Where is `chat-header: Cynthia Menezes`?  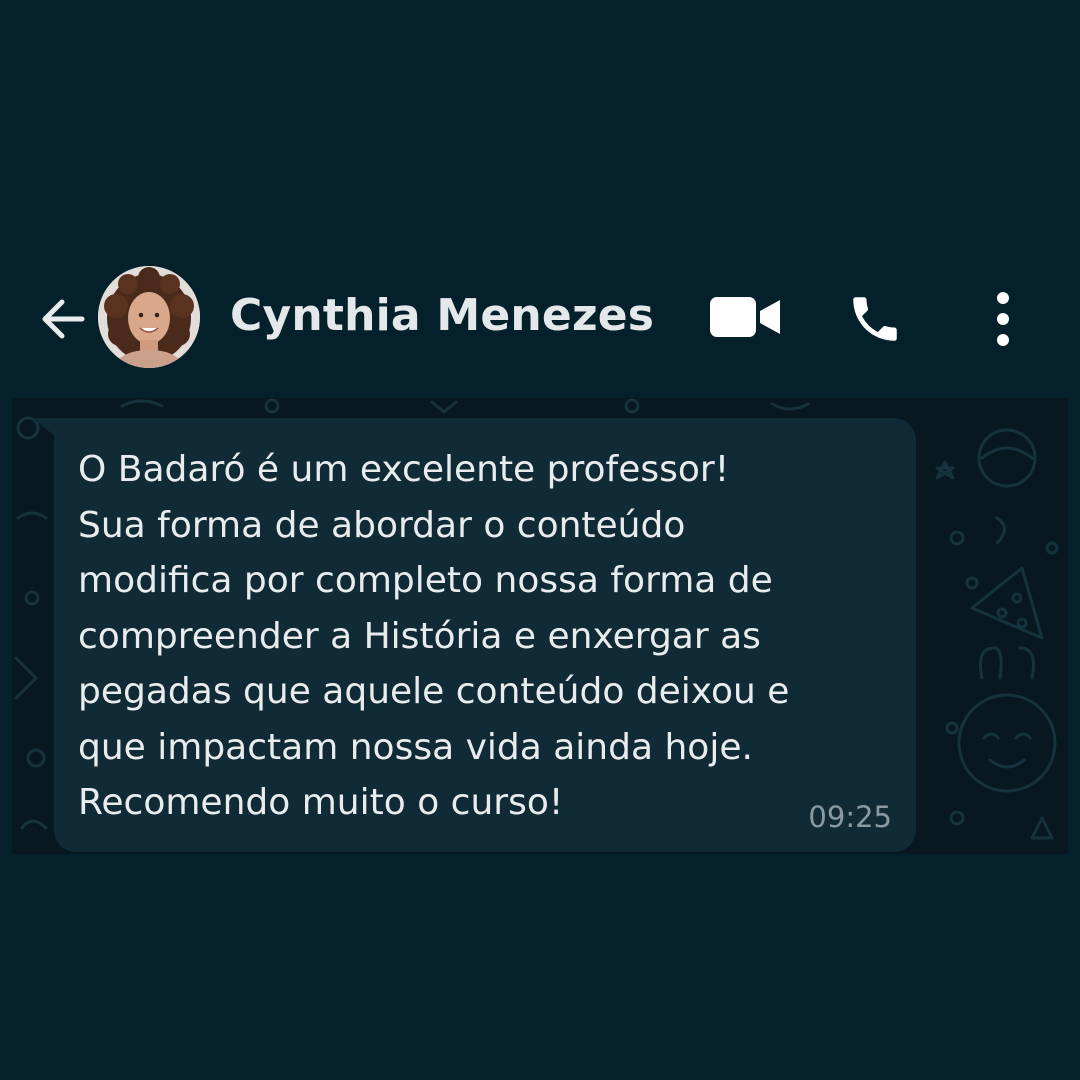
chat-header: Cynthia Menezes is located at coordinates (540, 318).